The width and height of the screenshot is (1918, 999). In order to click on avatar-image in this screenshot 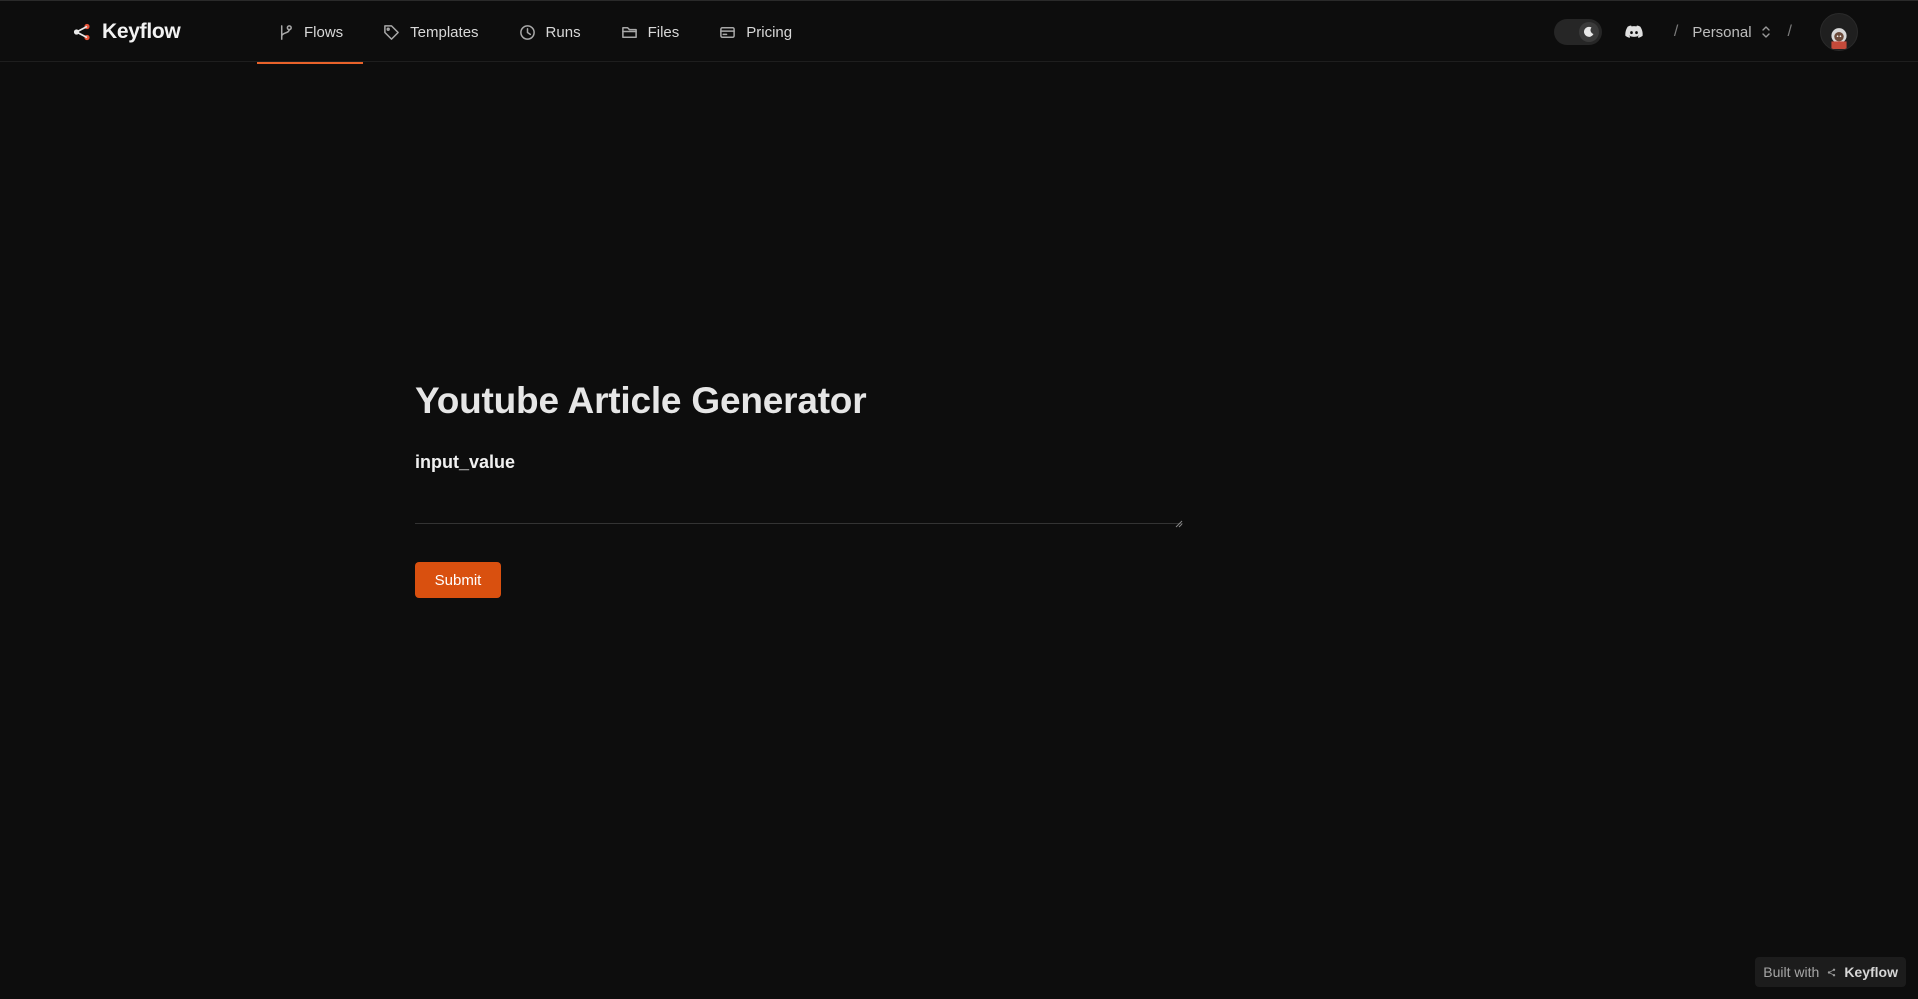, I will do `click(1839, 38)`.